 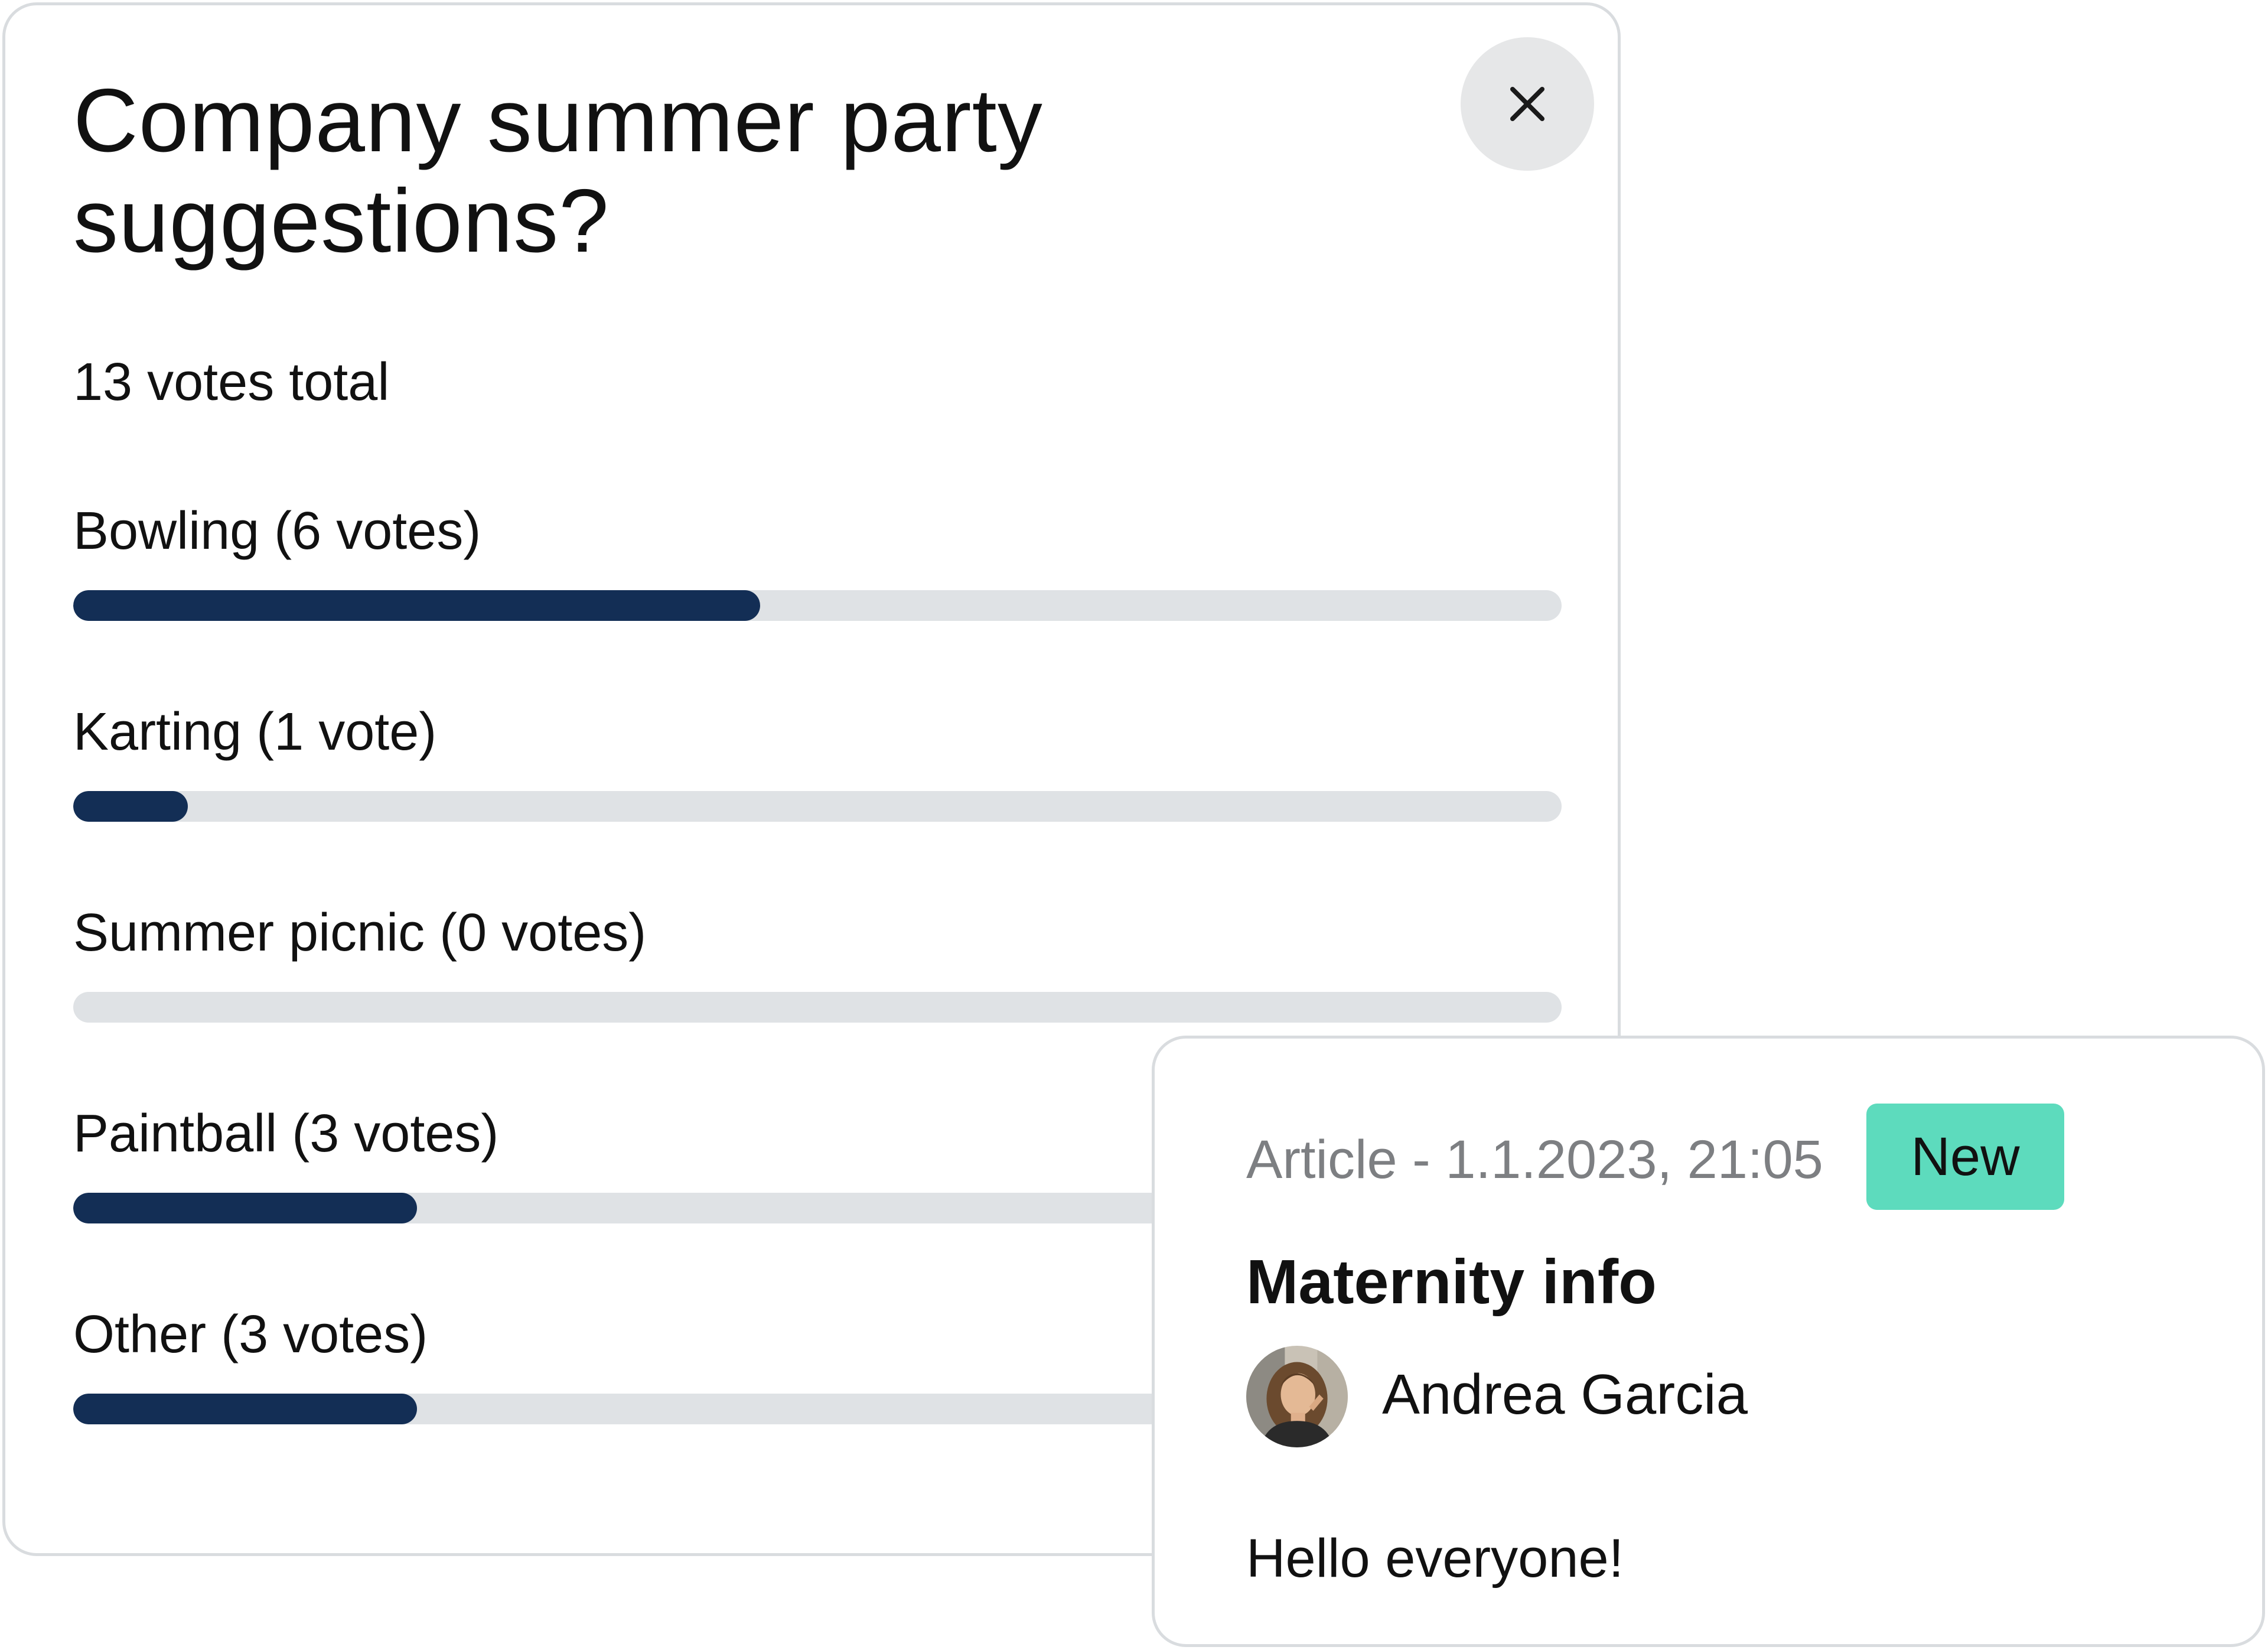 I want to click on article-title: Maternity info, so click(x=1451, y=1282).